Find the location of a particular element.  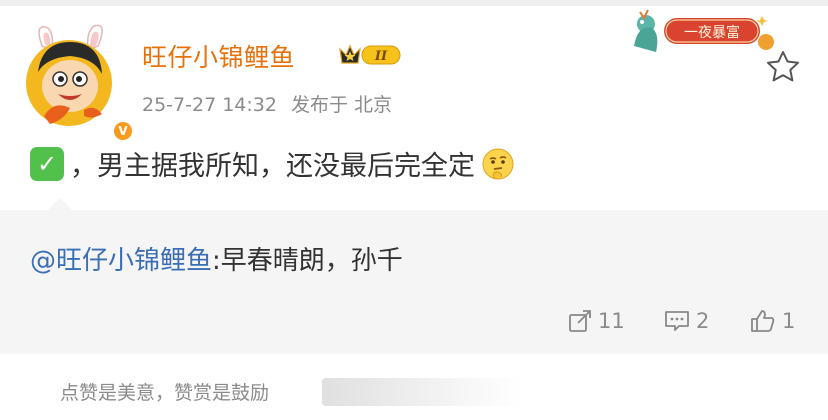

section-divider is located at coordinates (414, 359).